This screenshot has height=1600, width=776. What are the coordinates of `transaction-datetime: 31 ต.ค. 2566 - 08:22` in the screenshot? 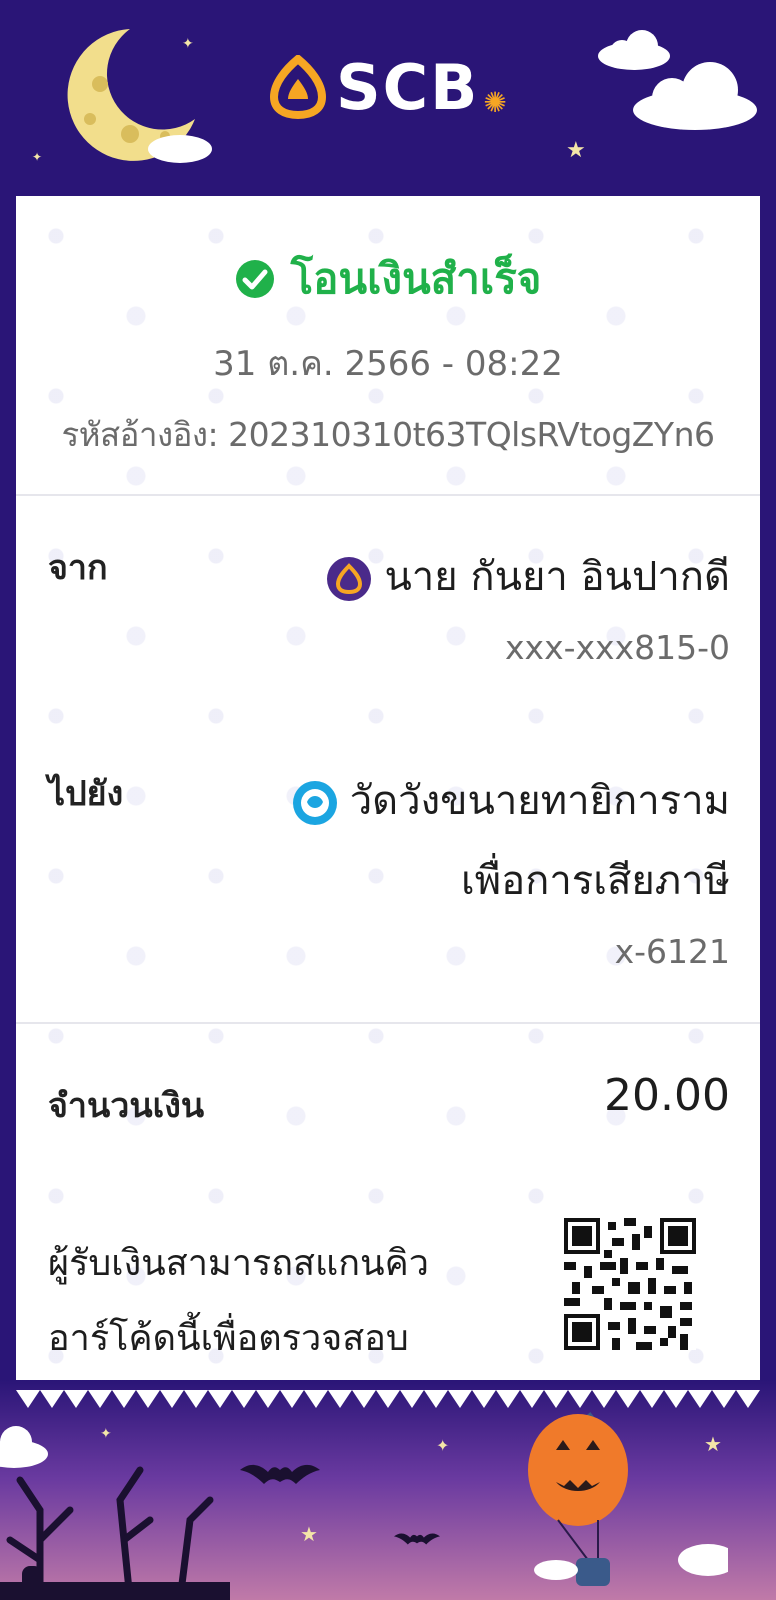 It's located at (388, 364).